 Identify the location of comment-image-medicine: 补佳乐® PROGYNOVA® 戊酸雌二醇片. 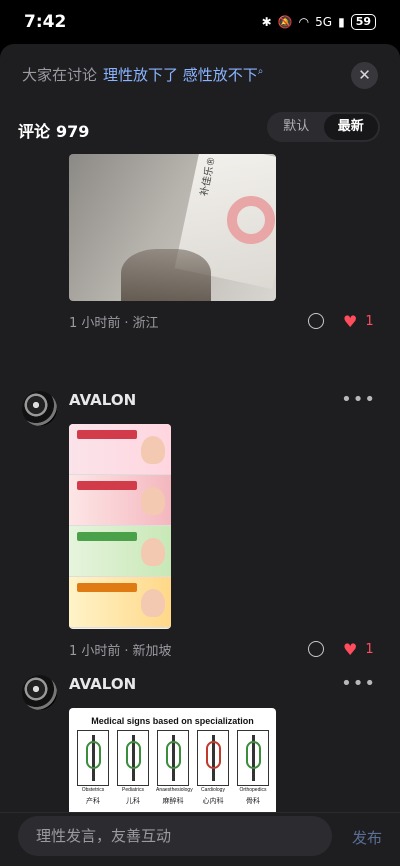
(172, 227).